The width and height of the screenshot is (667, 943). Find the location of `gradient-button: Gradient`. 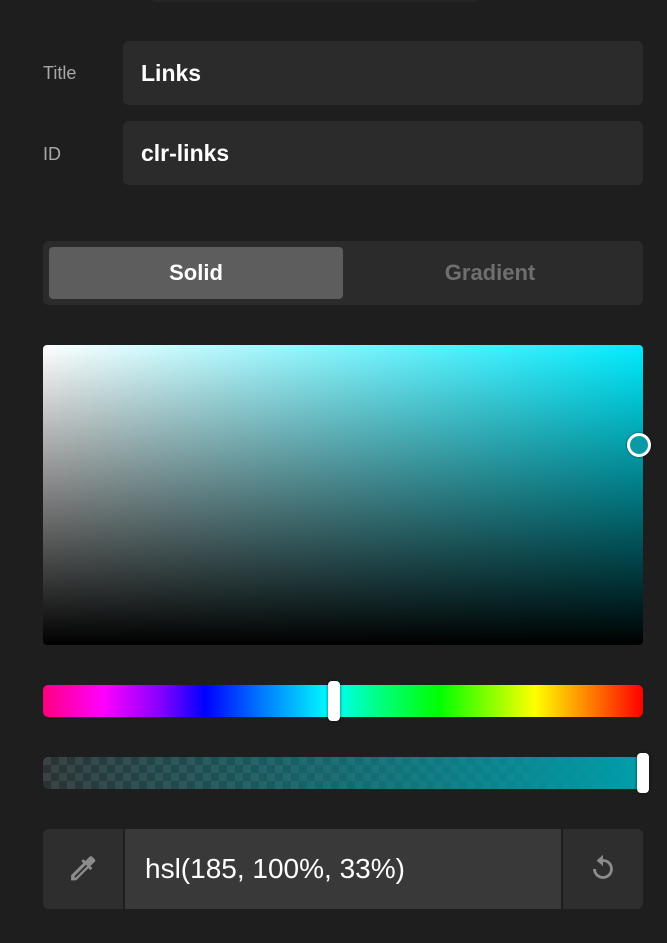

gradient-button: Gradient is located at coordinates (490, 273).